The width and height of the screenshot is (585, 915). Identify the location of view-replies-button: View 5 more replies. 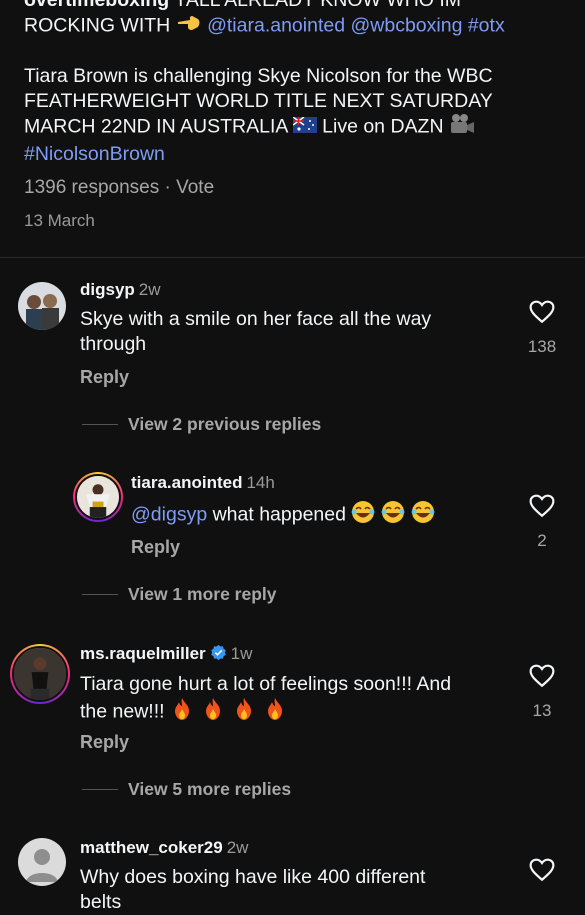
(209, 789).